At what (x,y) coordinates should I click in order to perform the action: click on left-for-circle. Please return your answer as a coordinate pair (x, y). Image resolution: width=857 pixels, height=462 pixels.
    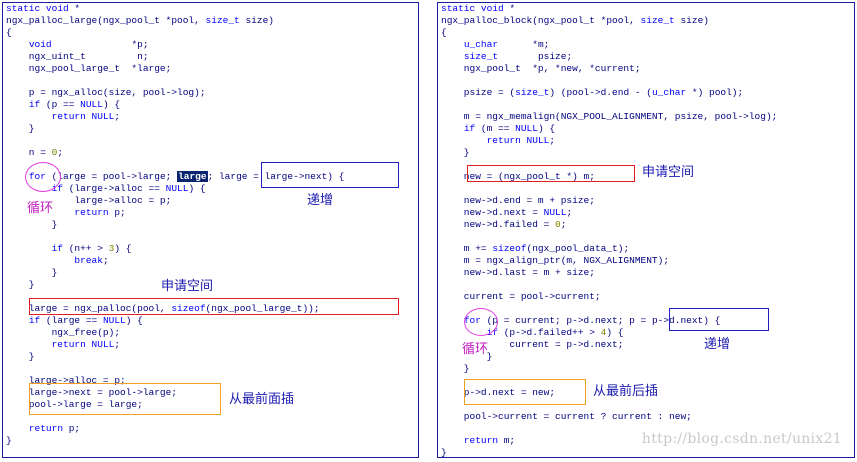
    Looking at the image, I should click on (43, 177).